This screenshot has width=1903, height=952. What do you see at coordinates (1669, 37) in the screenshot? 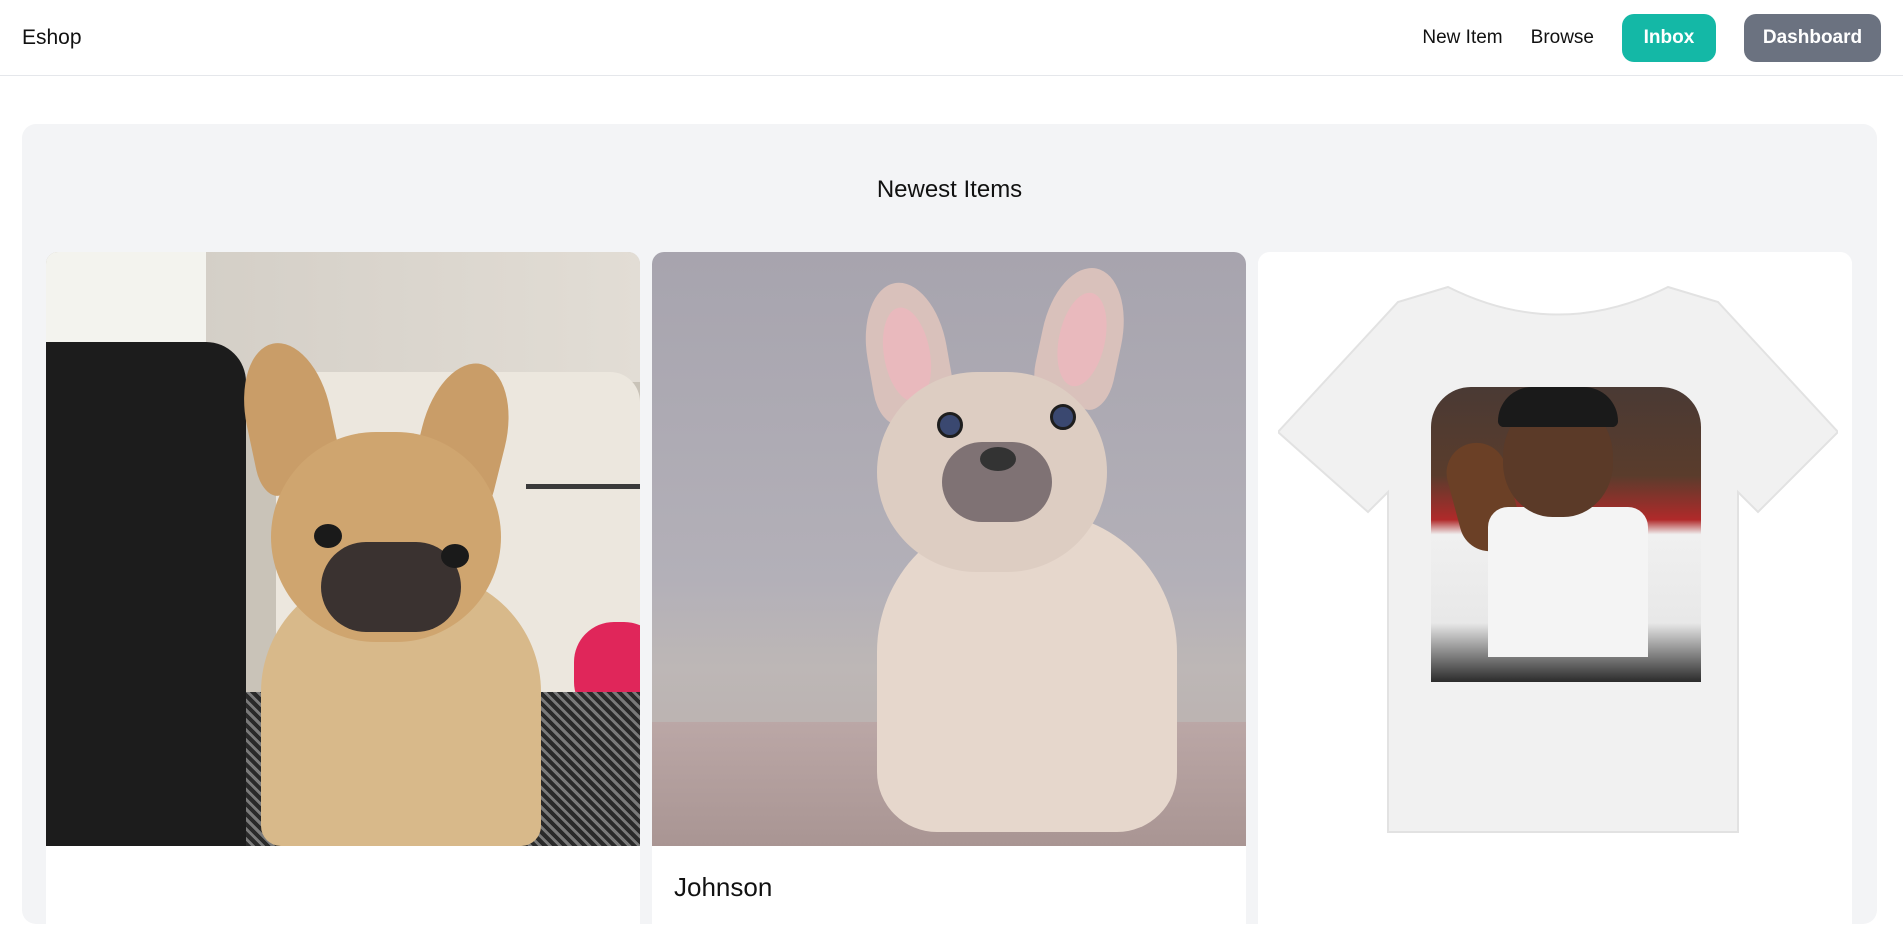
I see `inbox-button: Inbox` at bounding box center [1669, 37].